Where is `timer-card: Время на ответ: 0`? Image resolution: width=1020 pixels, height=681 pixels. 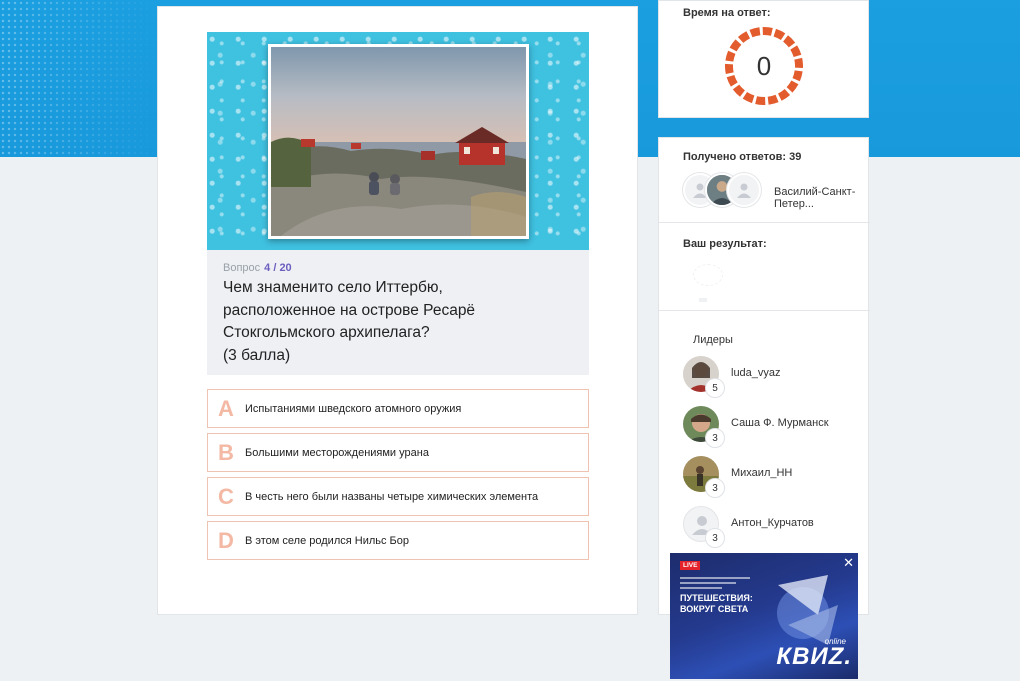
timer-card: Время на ответ: 0 is located at coordinates (763, 59).